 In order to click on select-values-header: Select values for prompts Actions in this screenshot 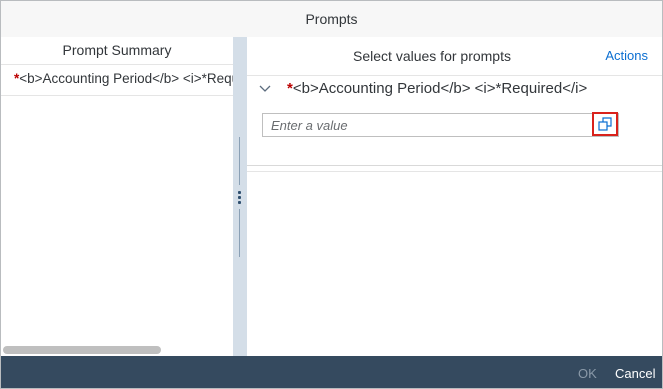, I will do `click(454, 56)`.